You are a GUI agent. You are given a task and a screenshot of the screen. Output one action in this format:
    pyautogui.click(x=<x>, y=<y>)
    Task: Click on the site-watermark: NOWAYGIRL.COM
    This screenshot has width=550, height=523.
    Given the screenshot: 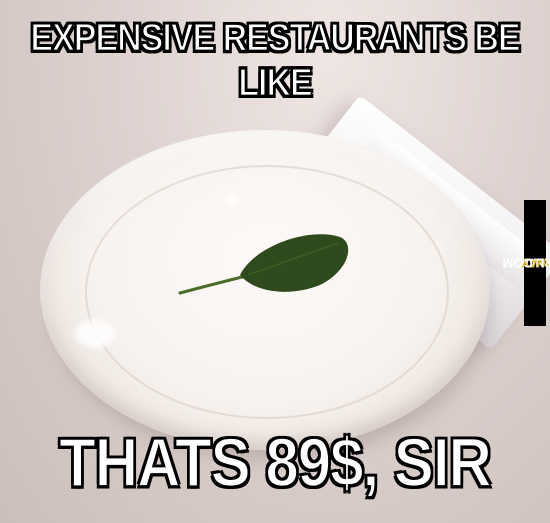 What is the action you would take?
    pyautogui.click(x=526, y=263)
    